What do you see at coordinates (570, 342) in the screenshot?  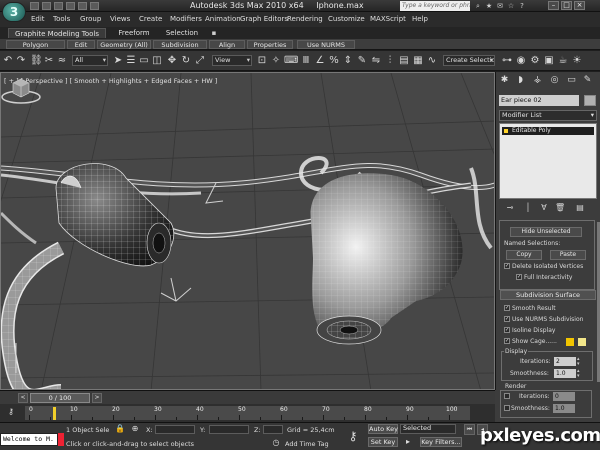 I see `cage-color-swatch` at bounding box center [570, 342].